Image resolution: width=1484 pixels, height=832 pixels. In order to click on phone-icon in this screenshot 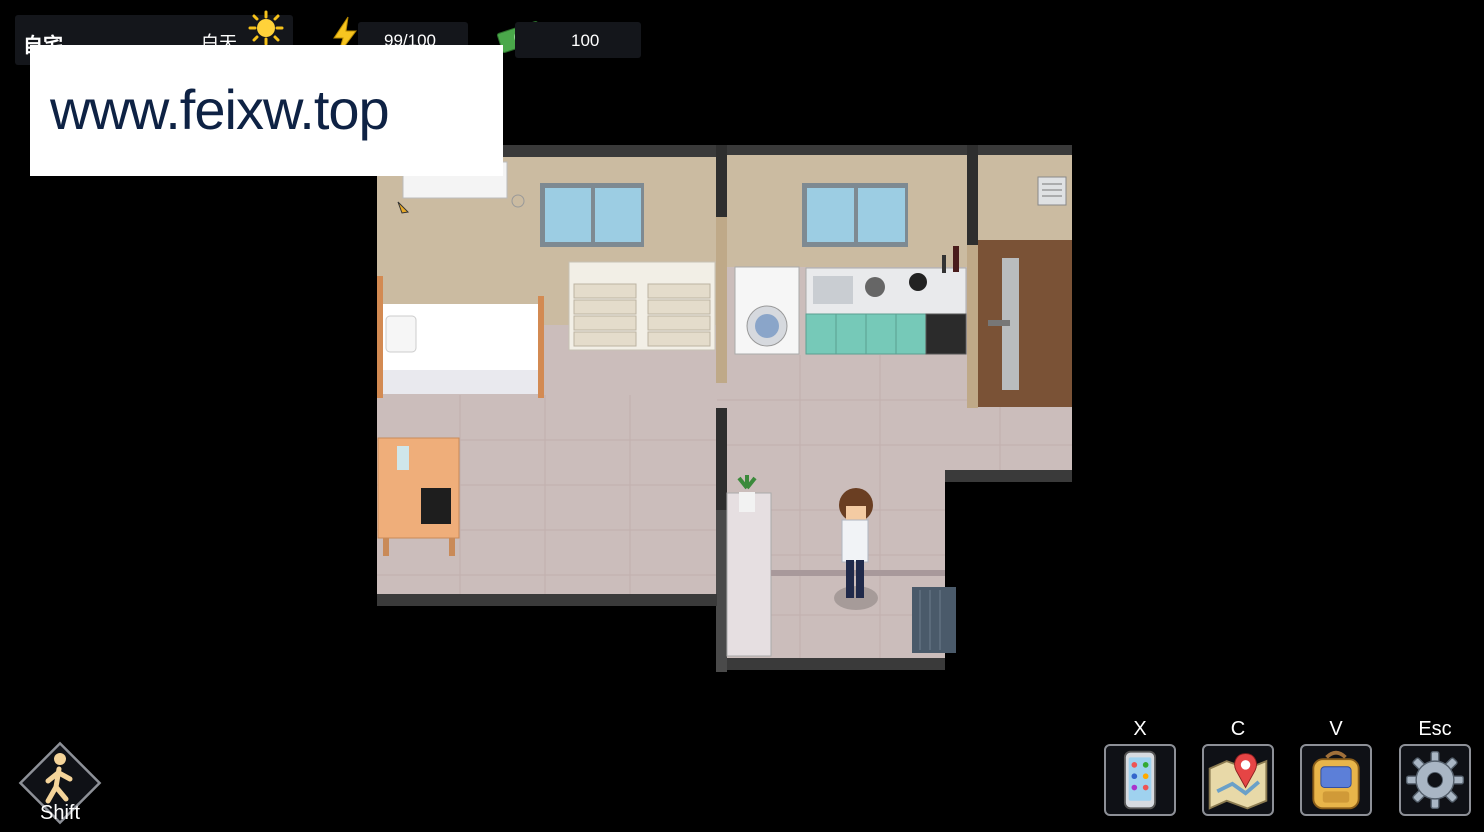, I will do `click(1140, 780)`.